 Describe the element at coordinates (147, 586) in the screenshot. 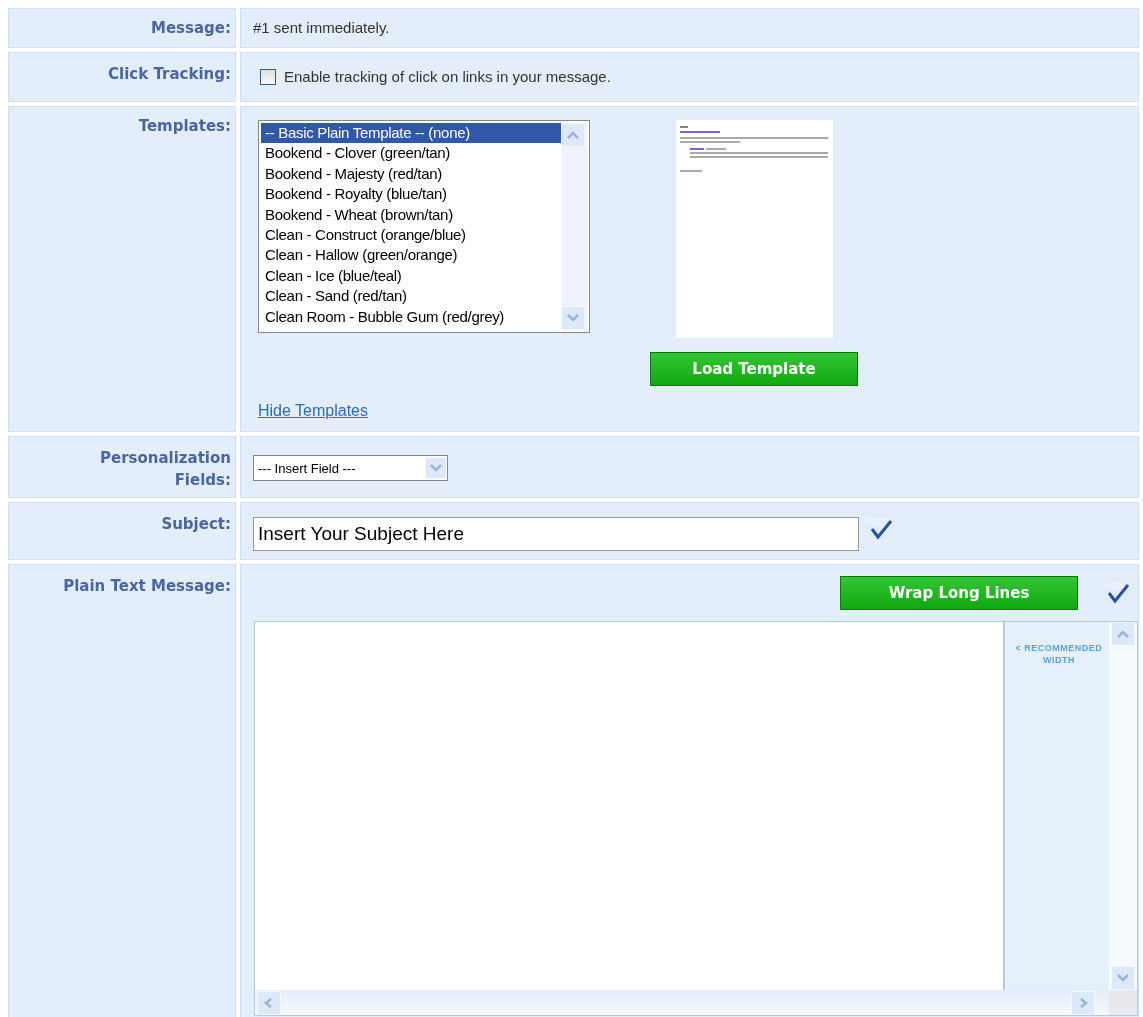

I see `field-label: Plain Text Message:` at that location.